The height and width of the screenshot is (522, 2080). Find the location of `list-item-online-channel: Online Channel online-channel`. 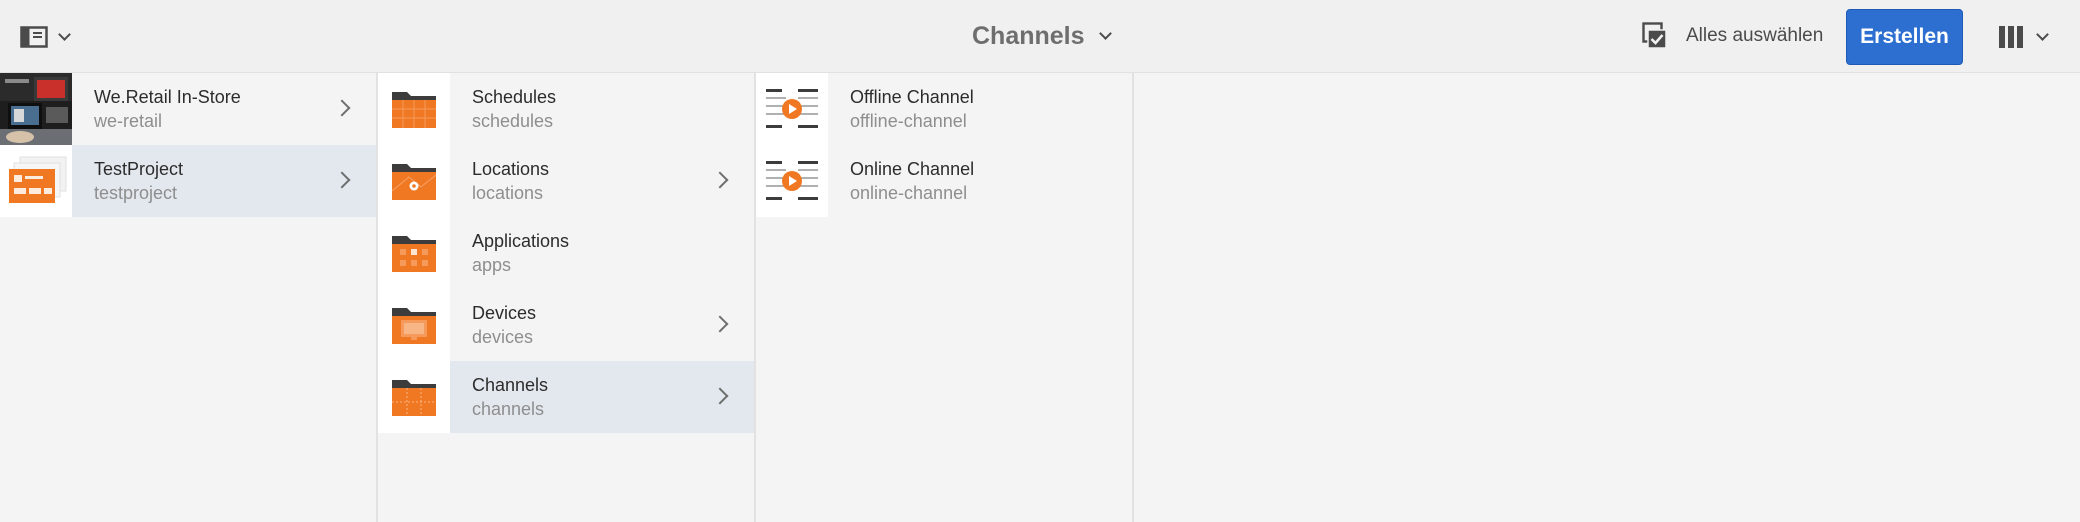

list-item-online-channel: Online Channel online-channel is located at coordinates (944, 181).